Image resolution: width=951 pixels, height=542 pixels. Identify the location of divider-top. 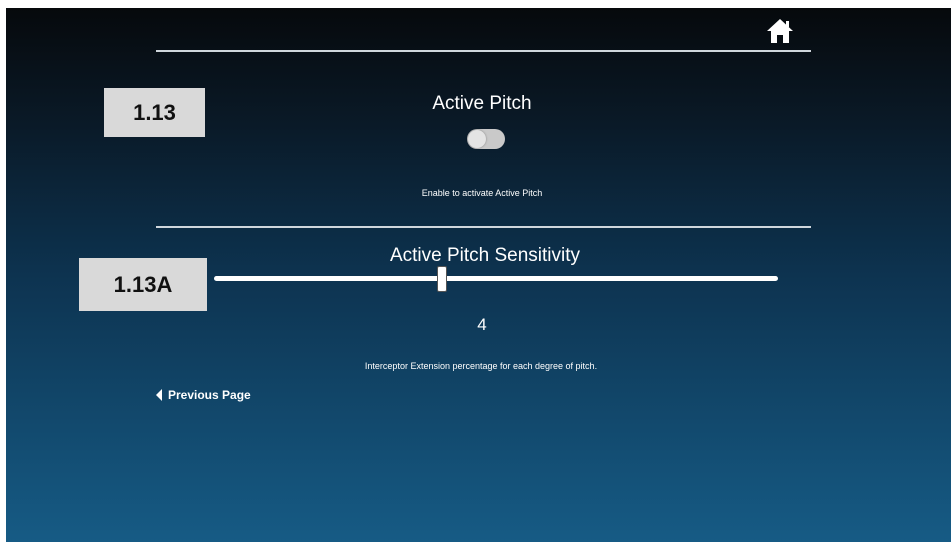
(483, 51).